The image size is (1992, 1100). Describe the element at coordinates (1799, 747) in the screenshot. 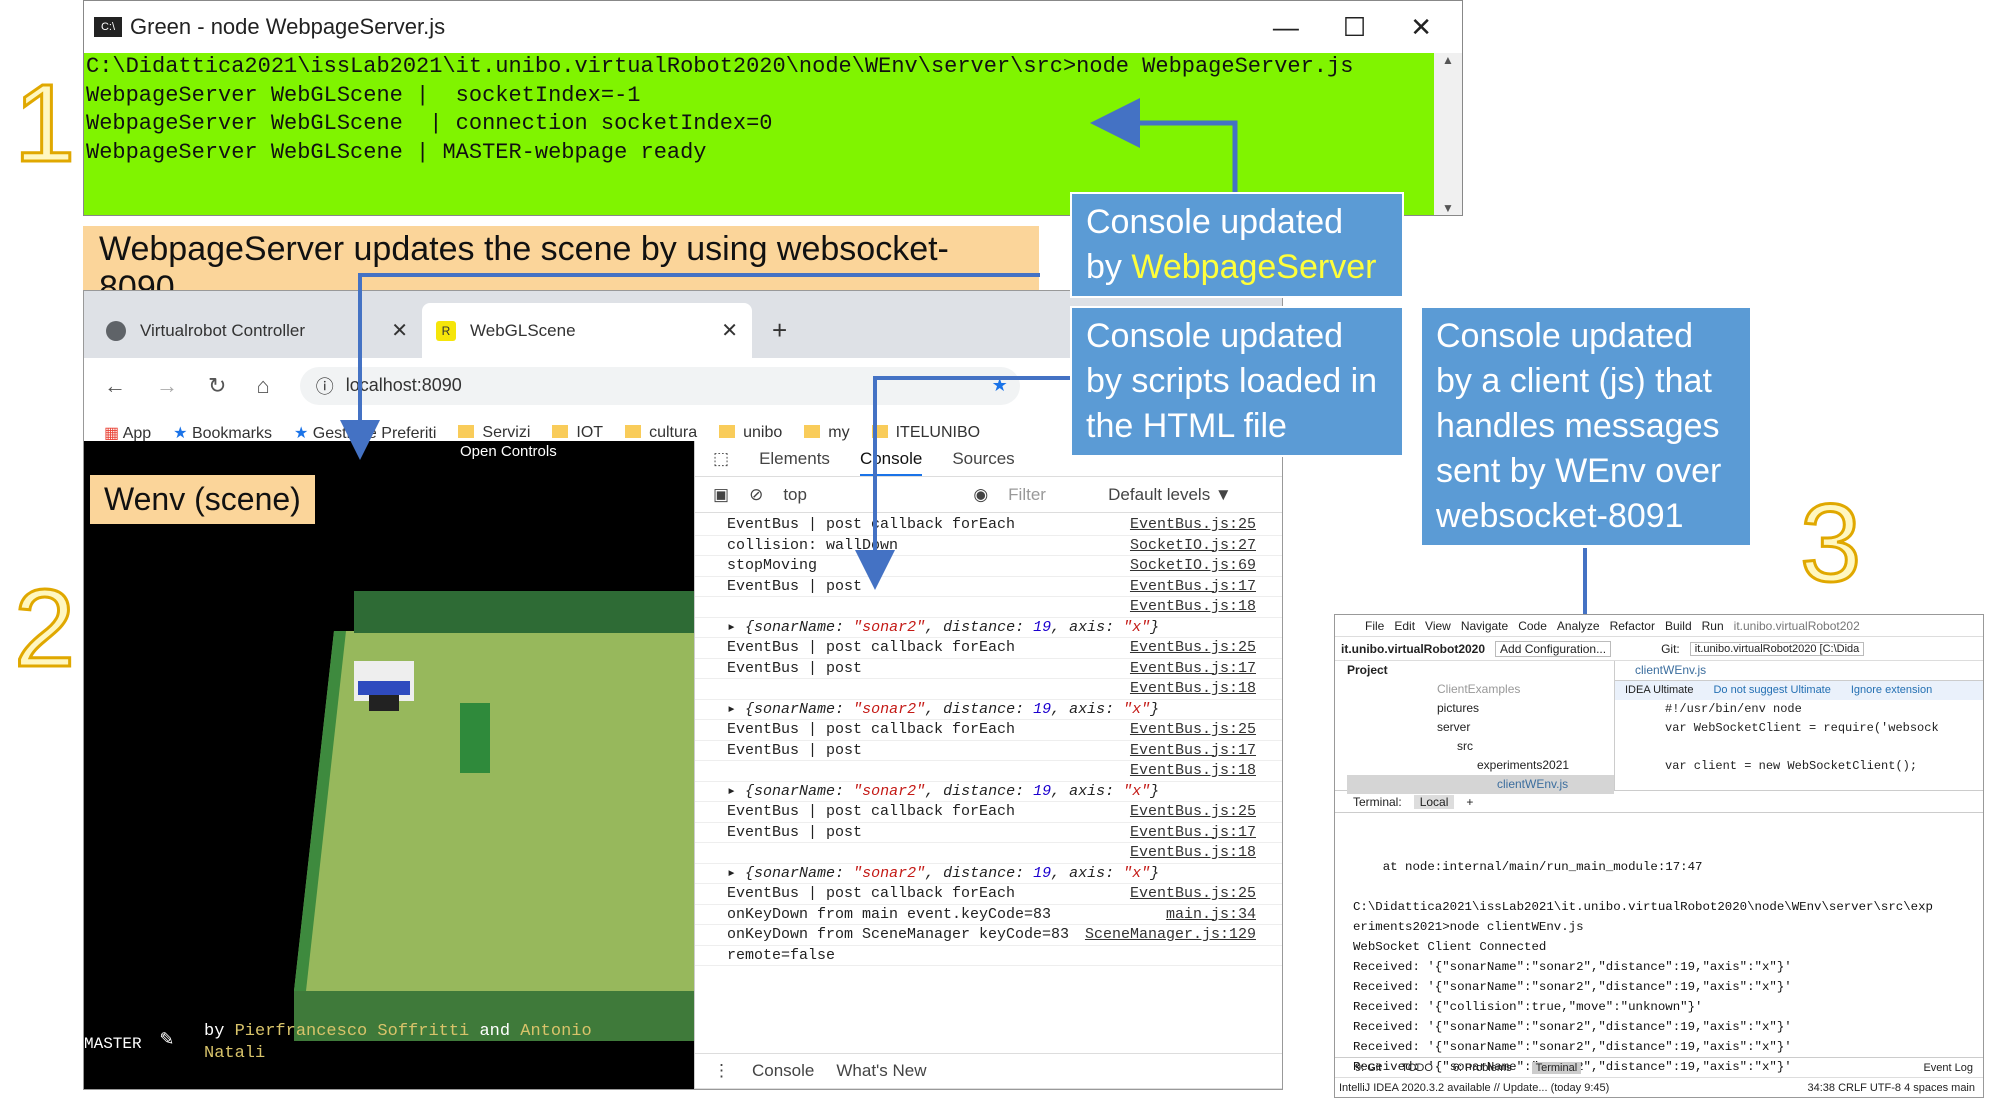

I see `code-line` at that location.